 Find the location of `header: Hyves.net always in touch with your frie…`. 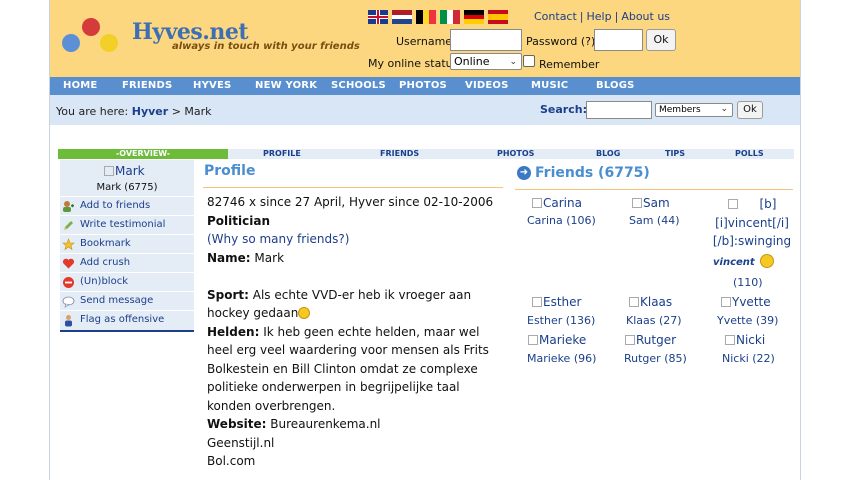

header: Hyves.net always in touch with your frie… is located at coordinates (425, 38).